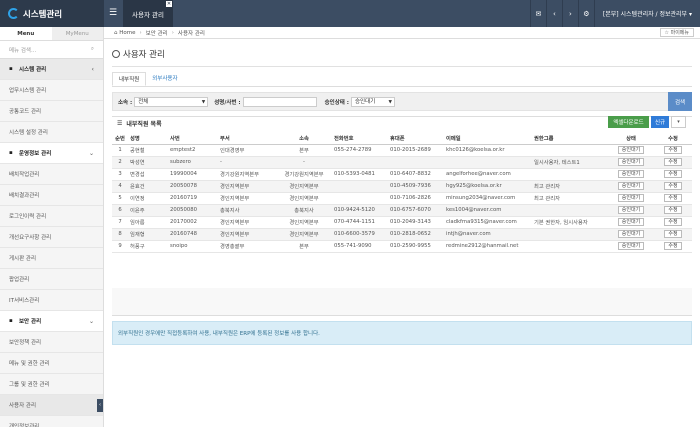 Image resolution: width=700 pixels, height=427 pixels. Describe the element at coordinates (360, 138) in the screenshot. I see `column-header: 전화번호` at that location.